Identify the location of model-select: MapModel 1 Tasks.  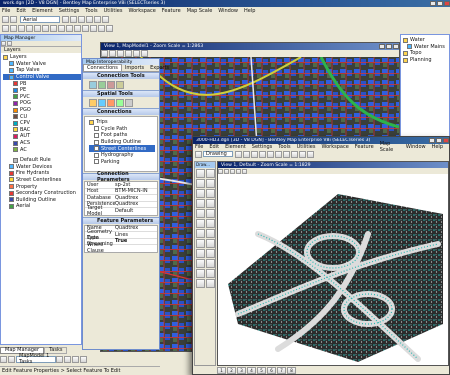
(36, 359).